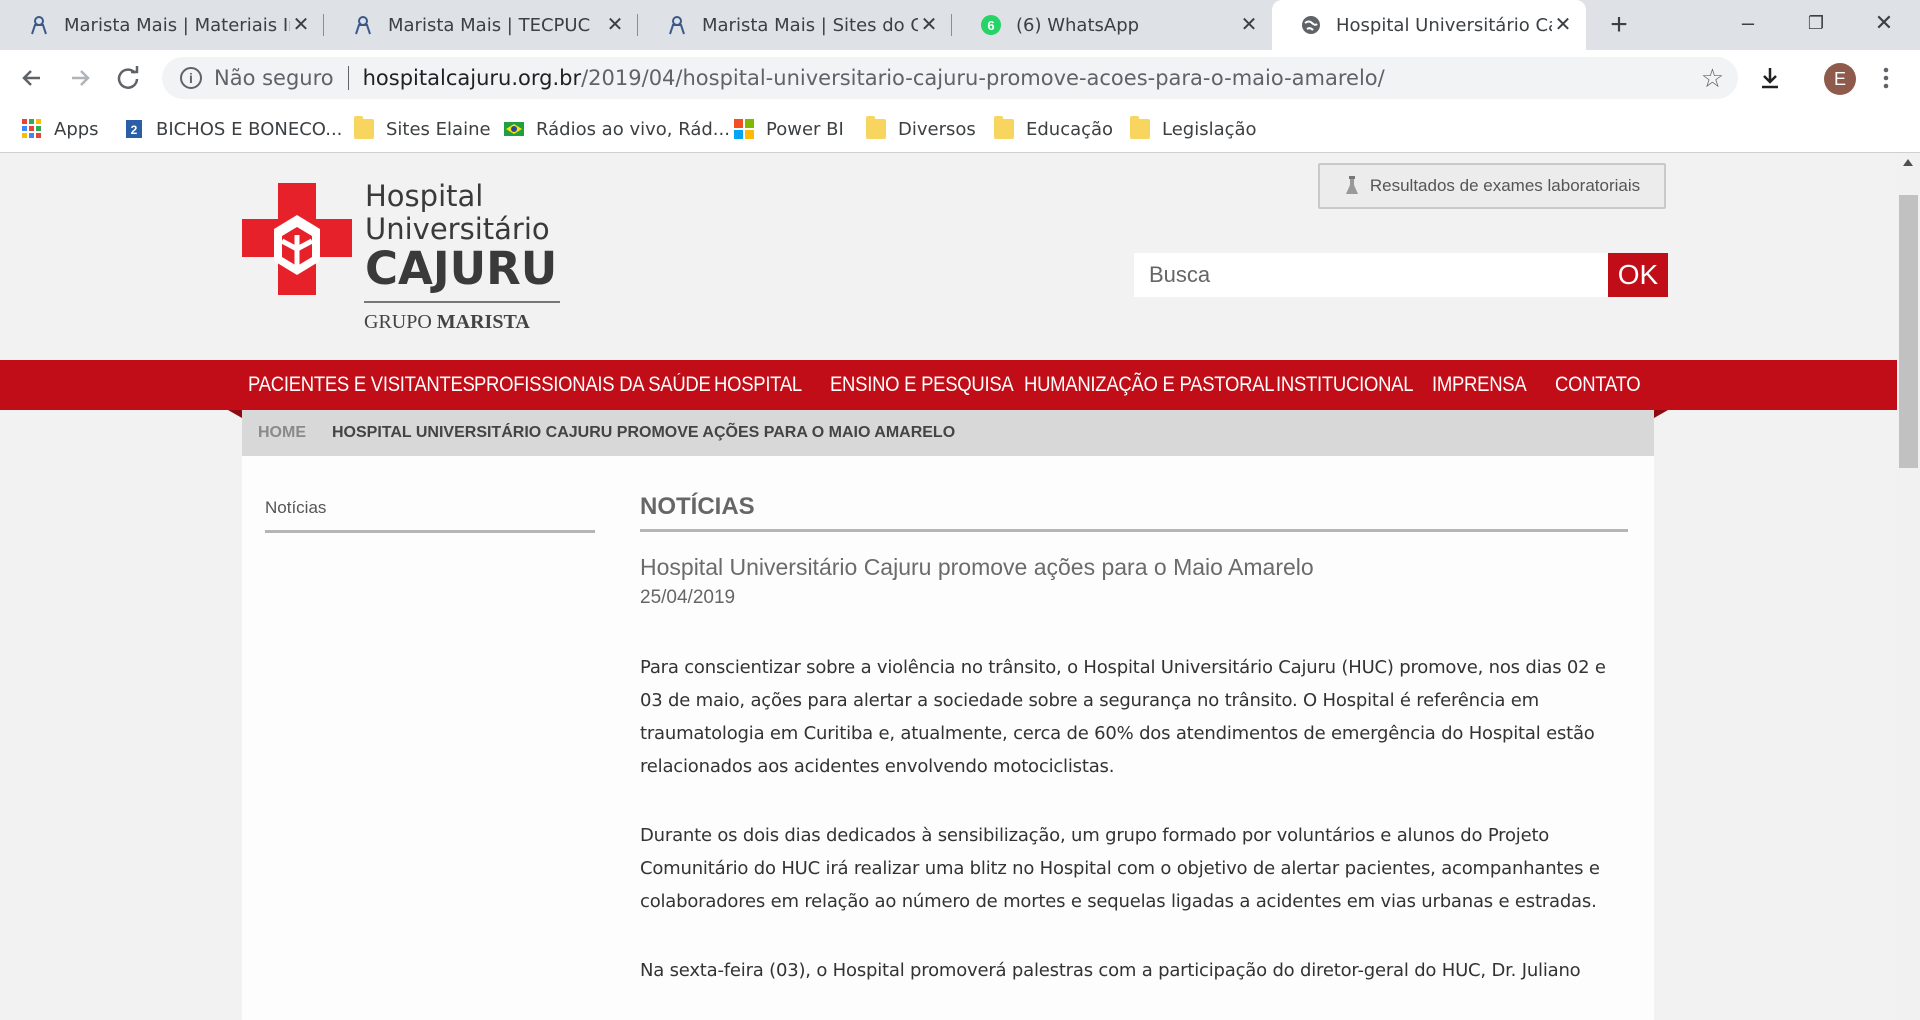  I want to click on nav-institucional: Institucional, so click(1345, 385).